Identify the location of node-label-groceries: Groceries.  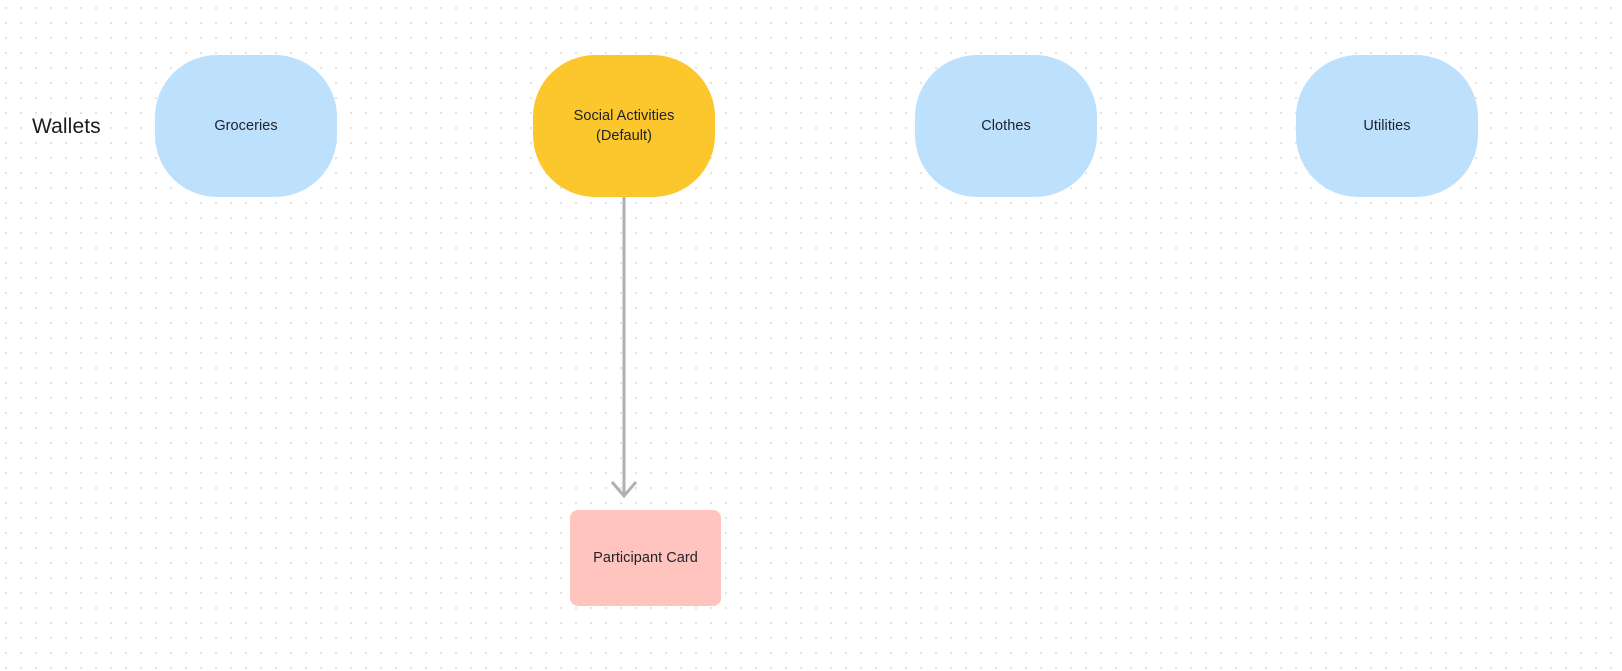
(246, 126).